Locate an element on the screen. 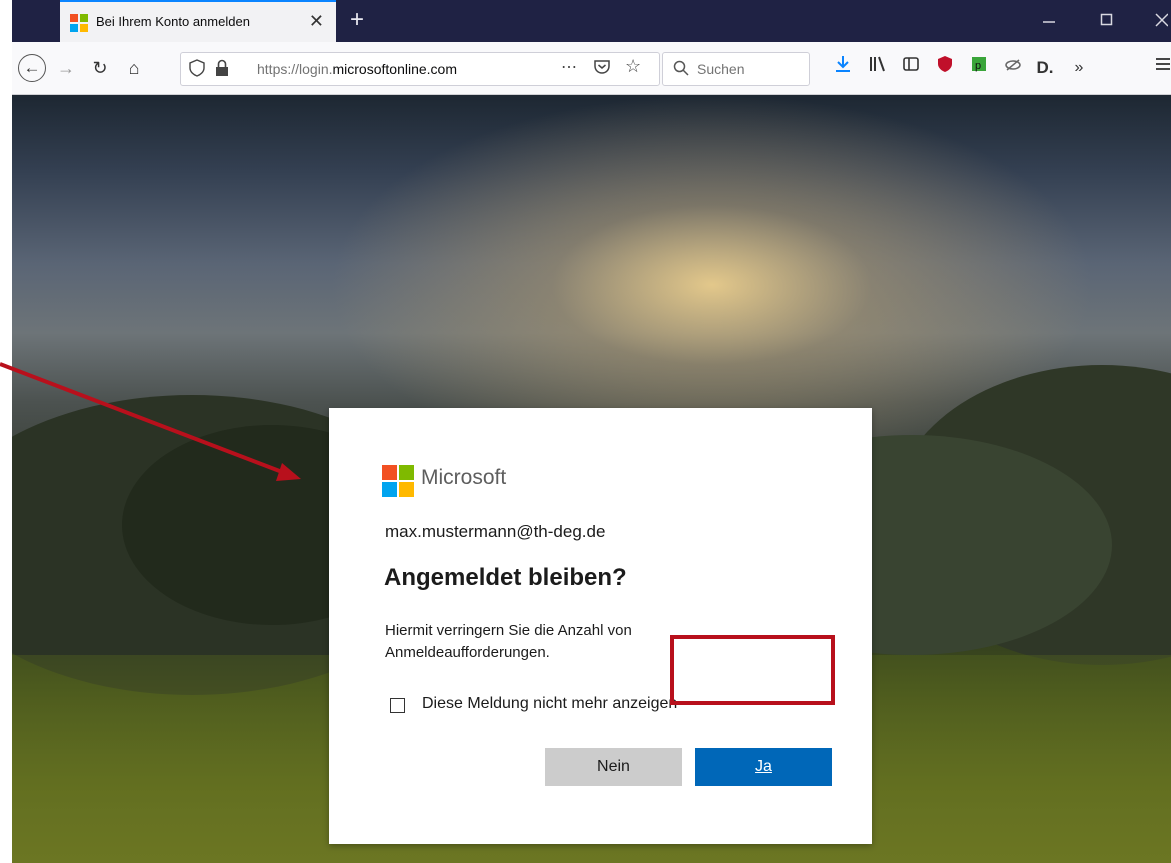  annotation-arrow is located at coordinates (150, 421).